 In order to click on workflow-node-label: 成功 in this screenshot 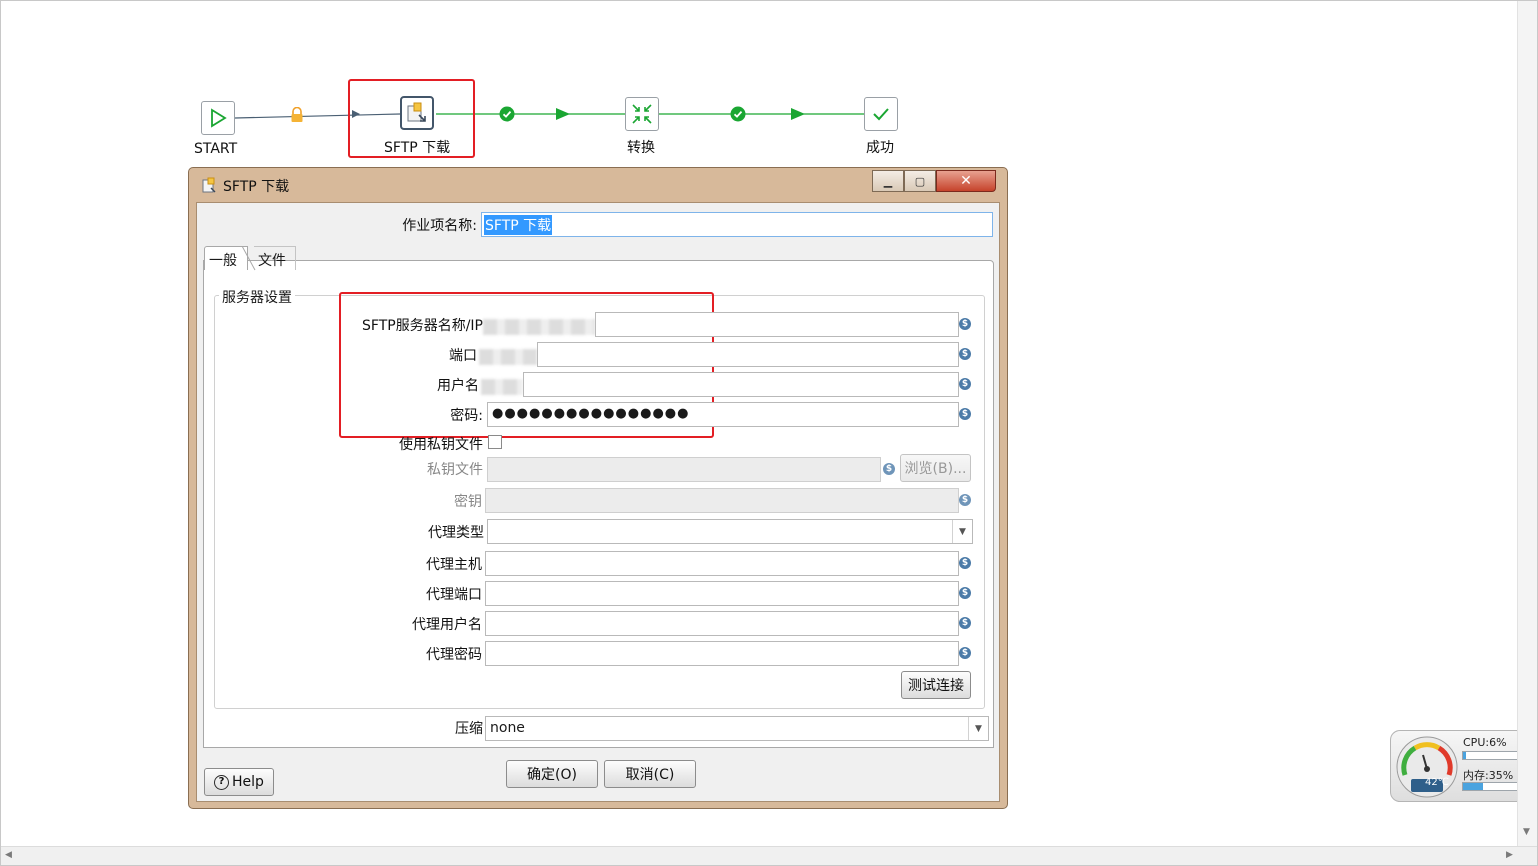, I will do `click(880, 148)`.